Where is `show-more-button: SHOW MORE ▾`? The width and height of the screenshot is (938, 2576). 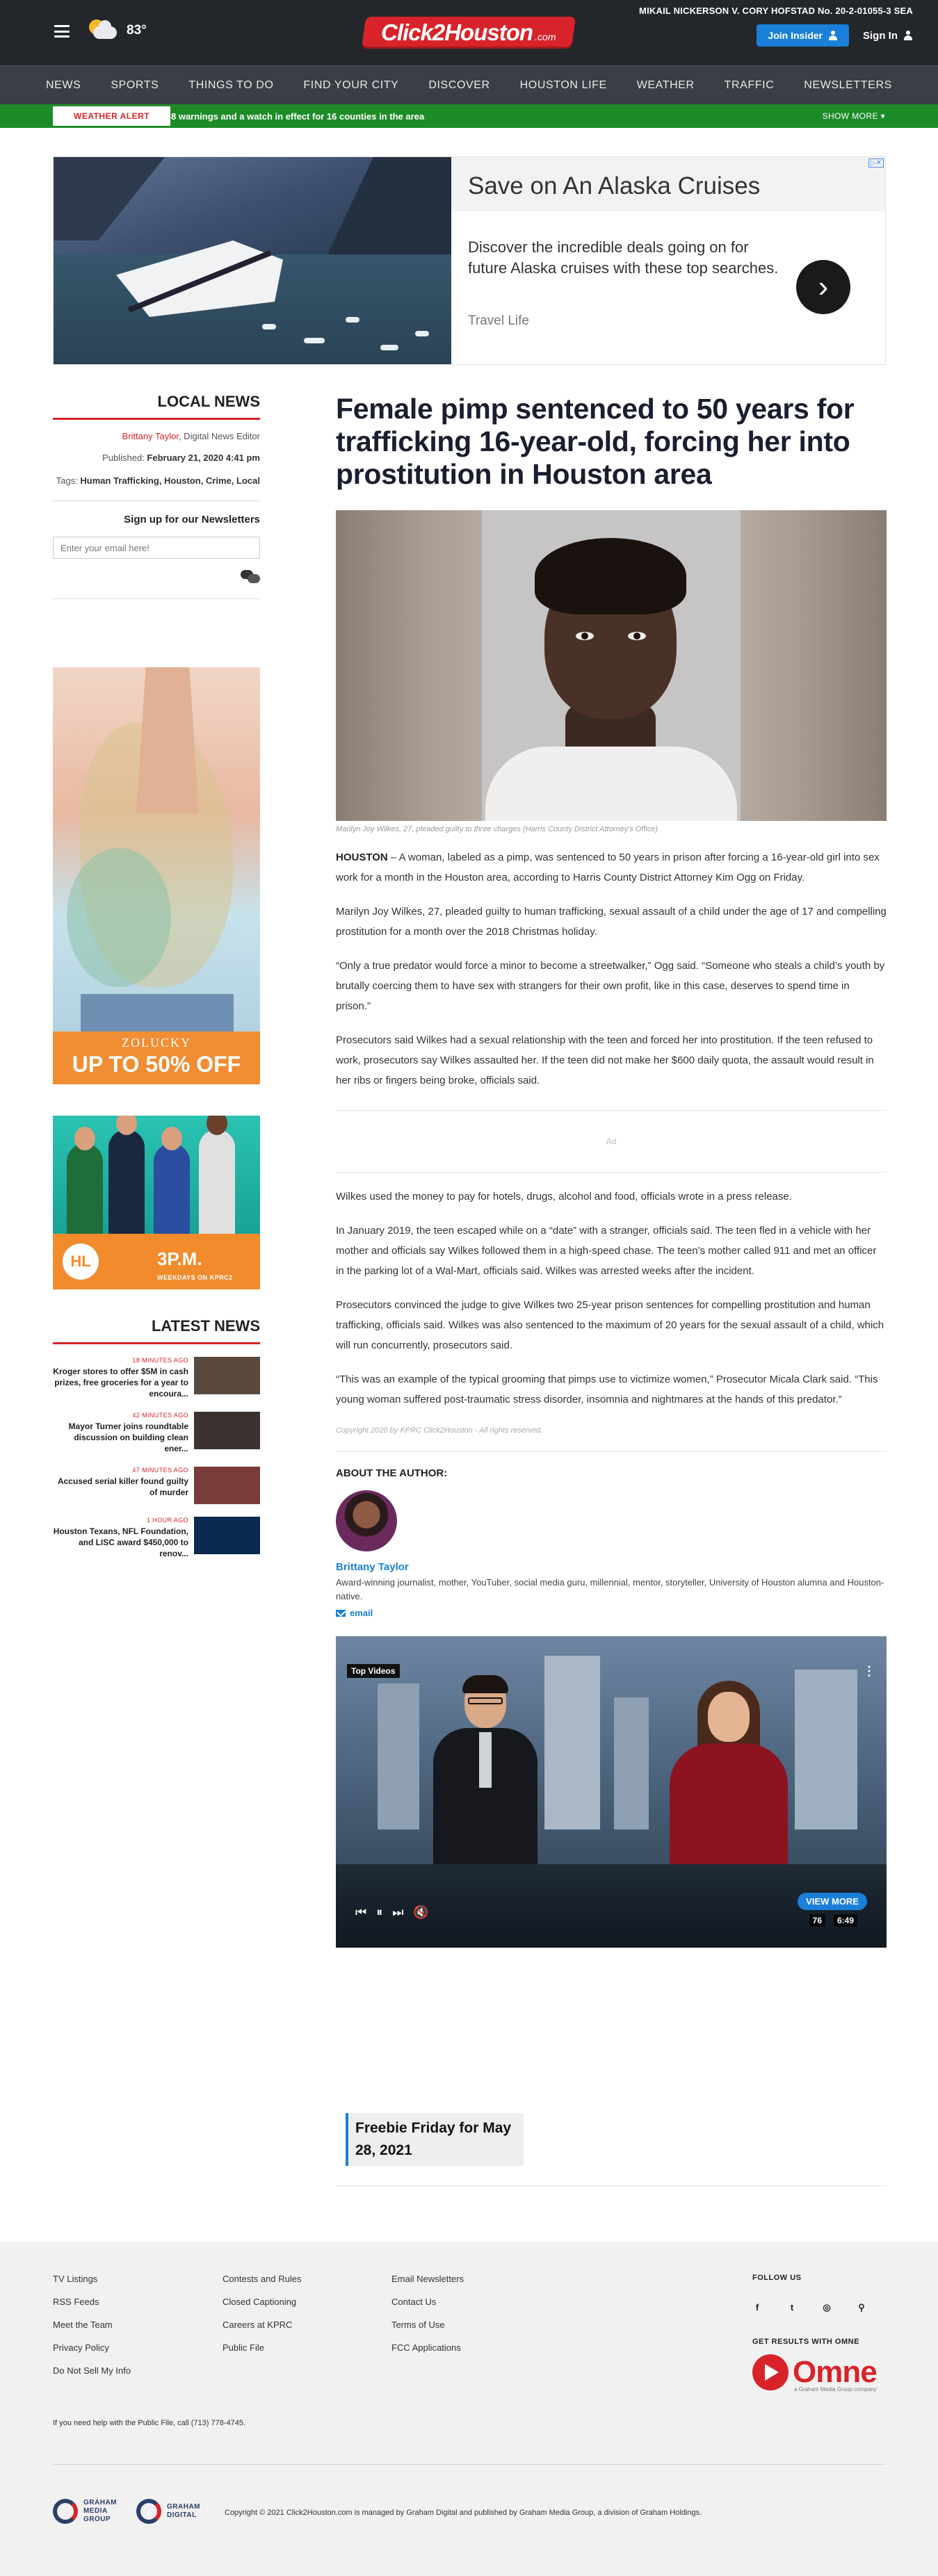
show-more-button: SHOW MORE ▾ is located at coordinates (854, 116).